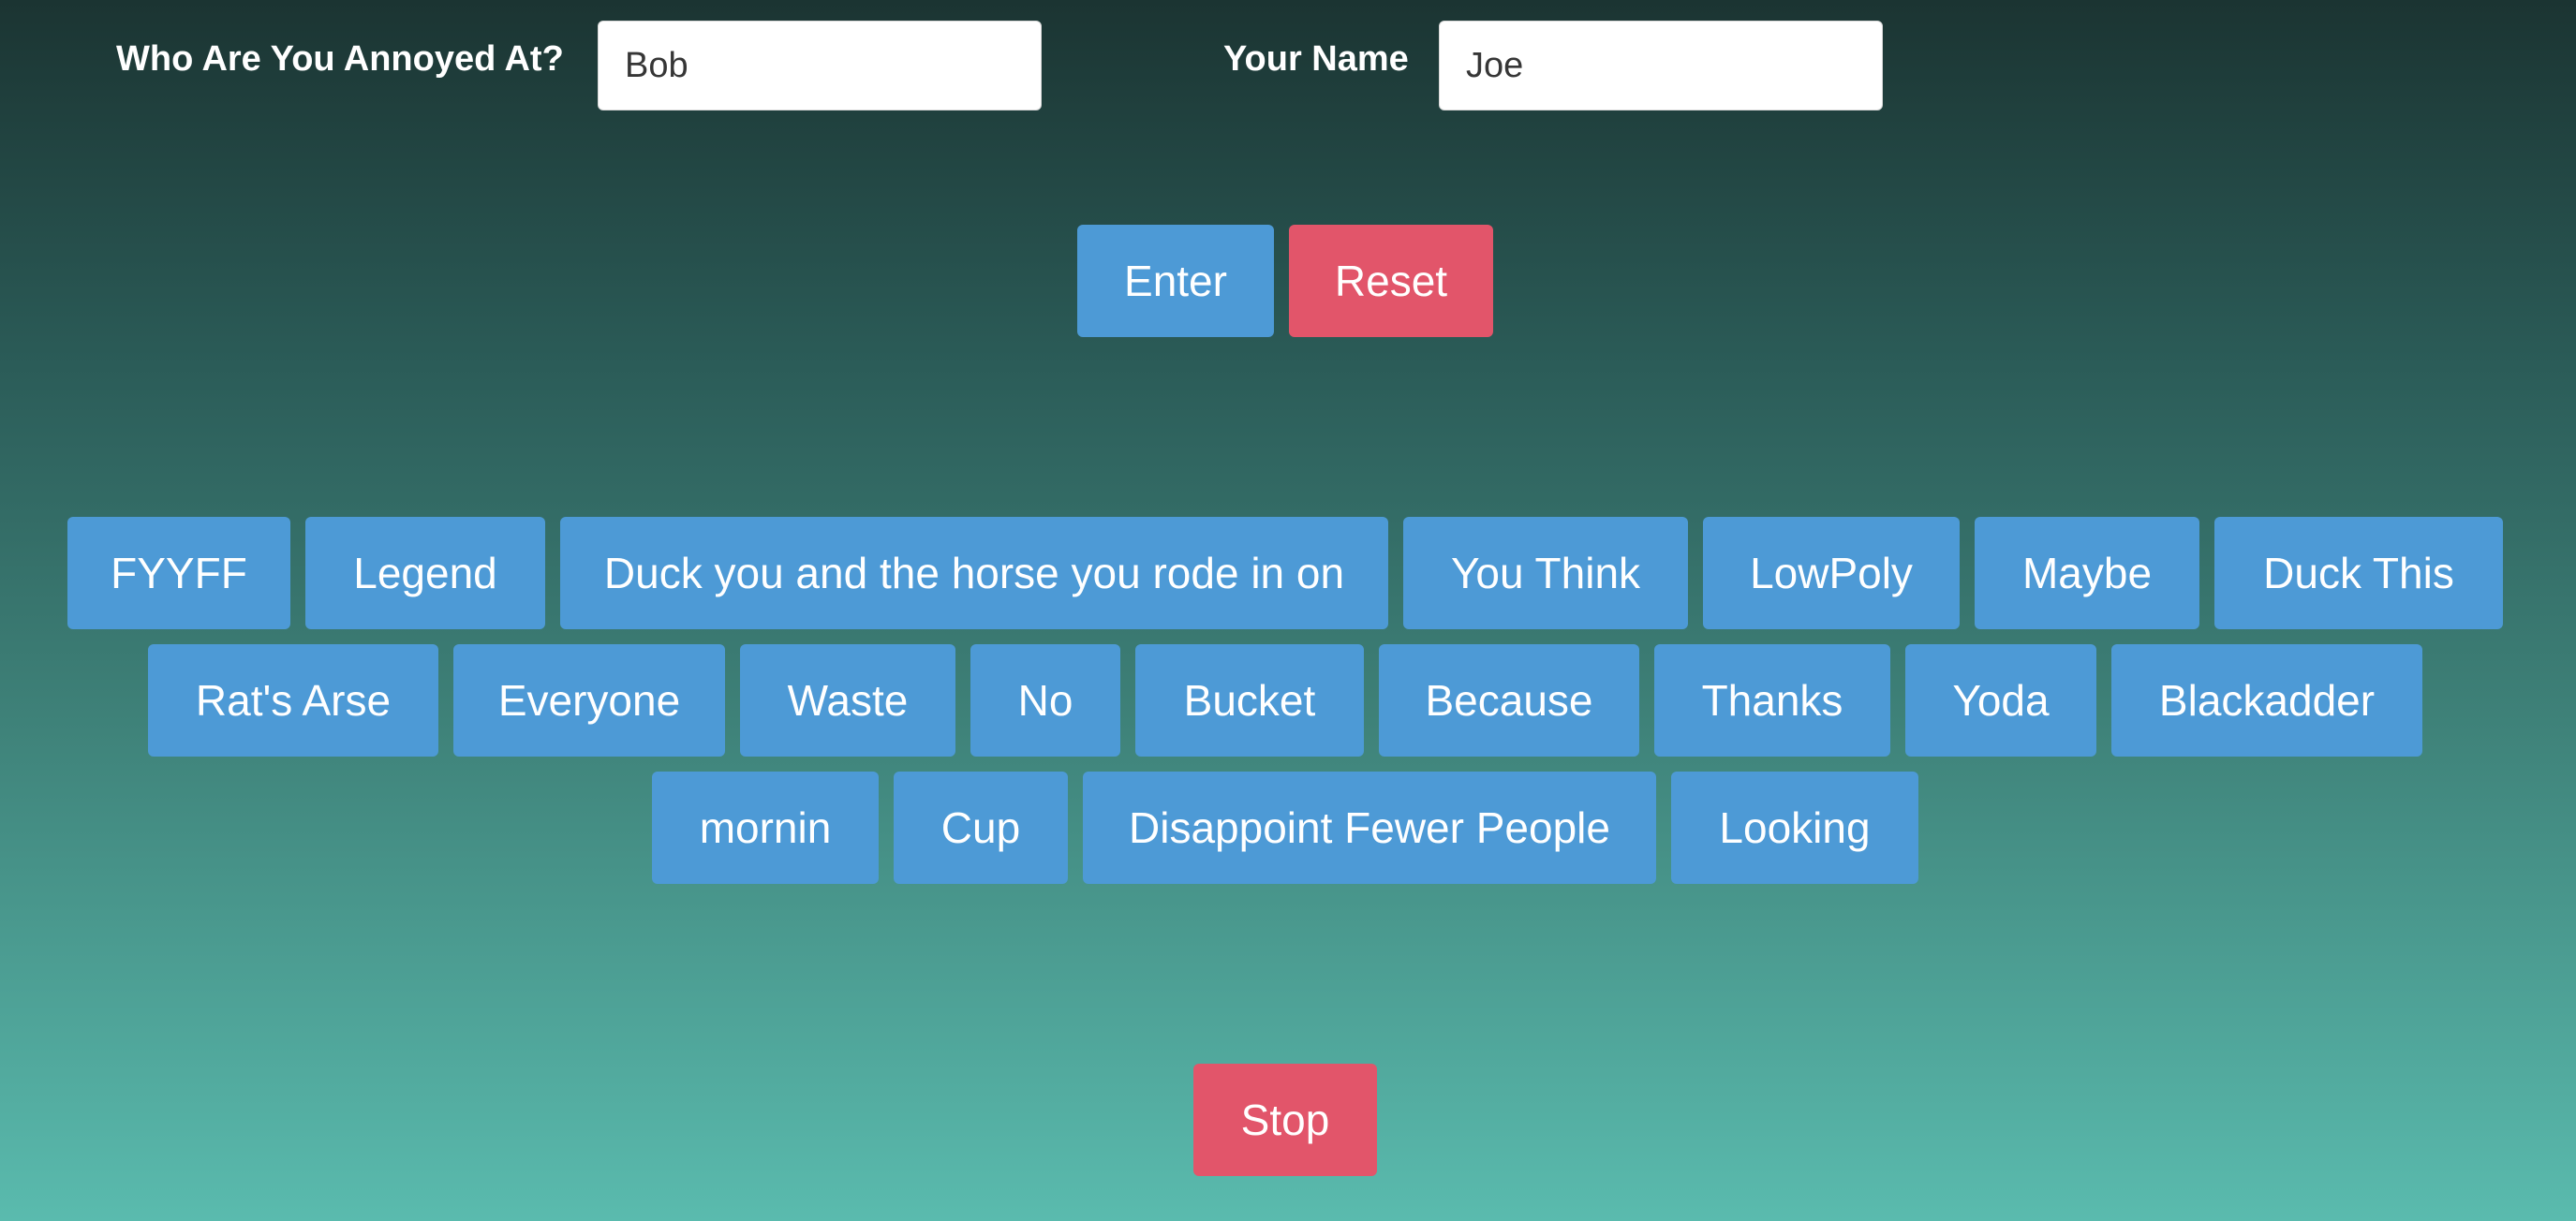 This screenshot has width=2576, height=1221. Describe the element at coordinates (1175, 281) in the screenshot. I see `enter-button: Enter` at that location.